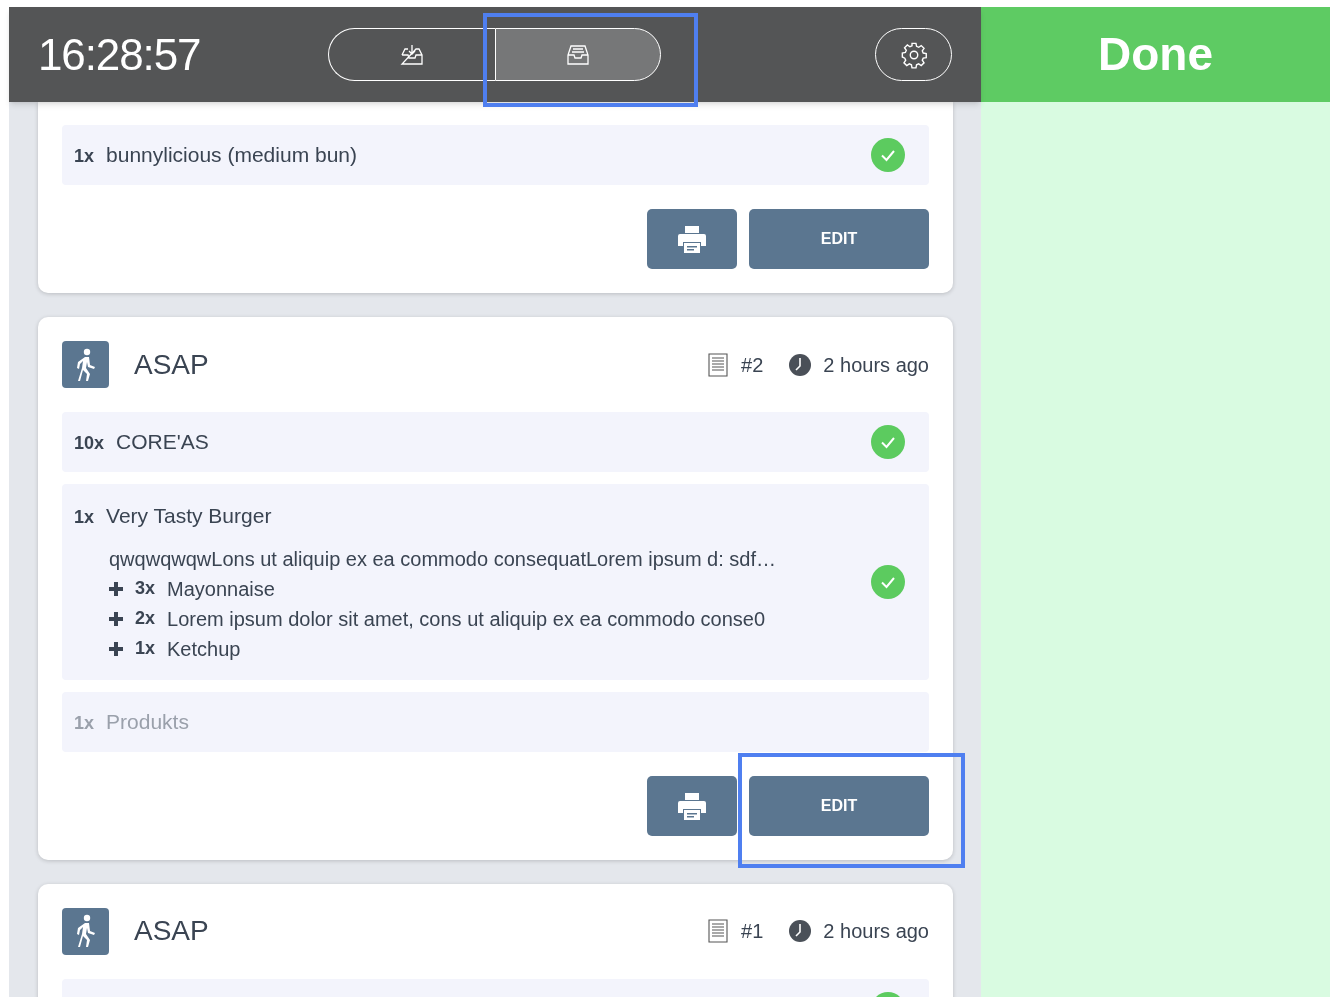  Describe the element at coordinates (145, 648) in the screenshot. I see `modifier-quantity: 1x` at that location.